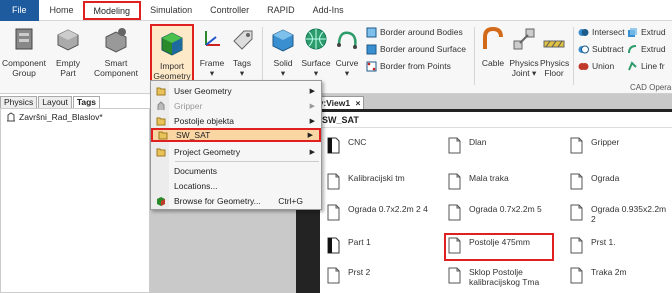  I want to click on file-label: Part 1, so click(359, 242).